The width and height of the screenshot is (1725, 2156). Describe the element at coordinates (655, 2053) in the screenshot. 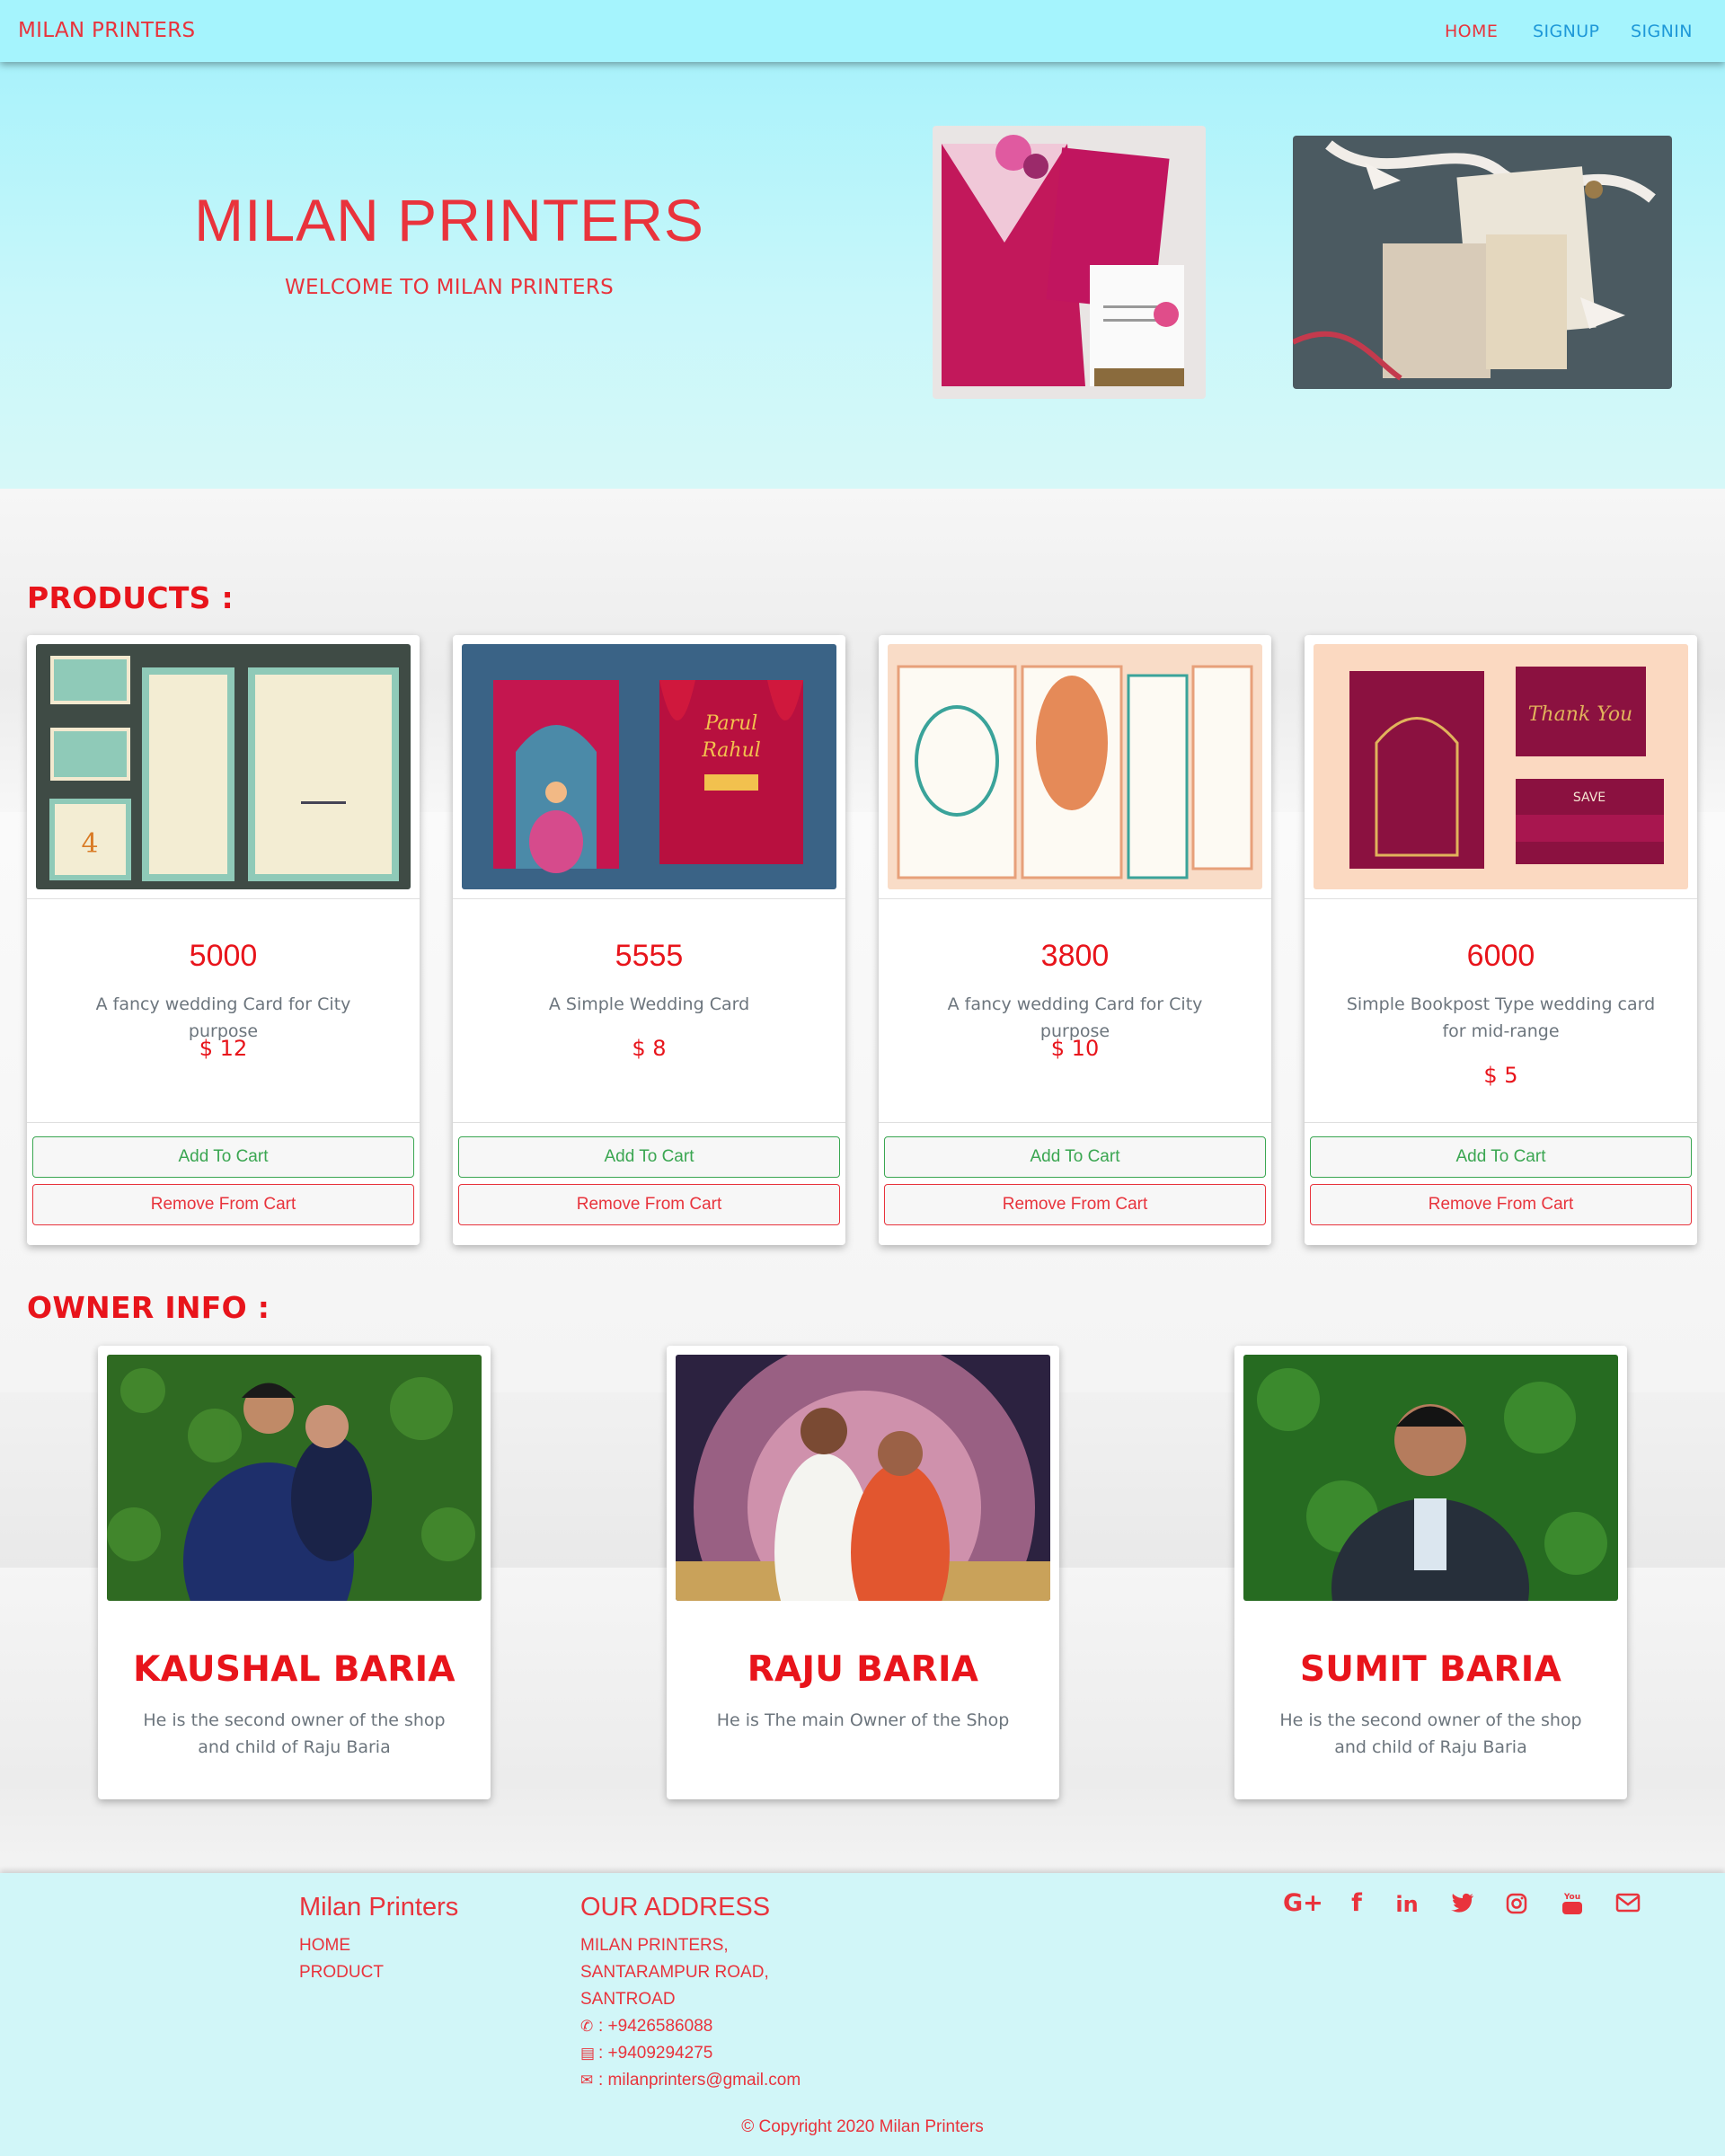

I see `fax-number: : +9409294275` at that location.